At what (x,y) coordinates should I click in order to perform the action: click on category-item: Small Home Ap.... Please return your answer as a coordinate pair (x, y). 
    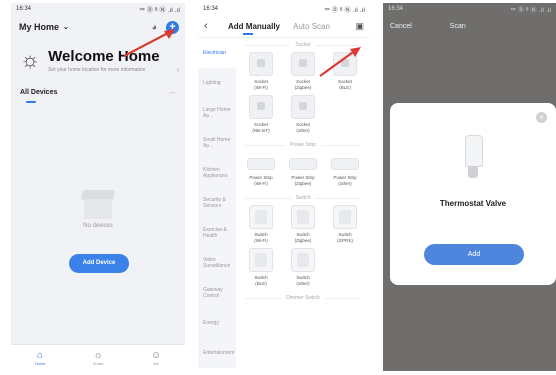
    Looking at the image, I should click on (217, 143).